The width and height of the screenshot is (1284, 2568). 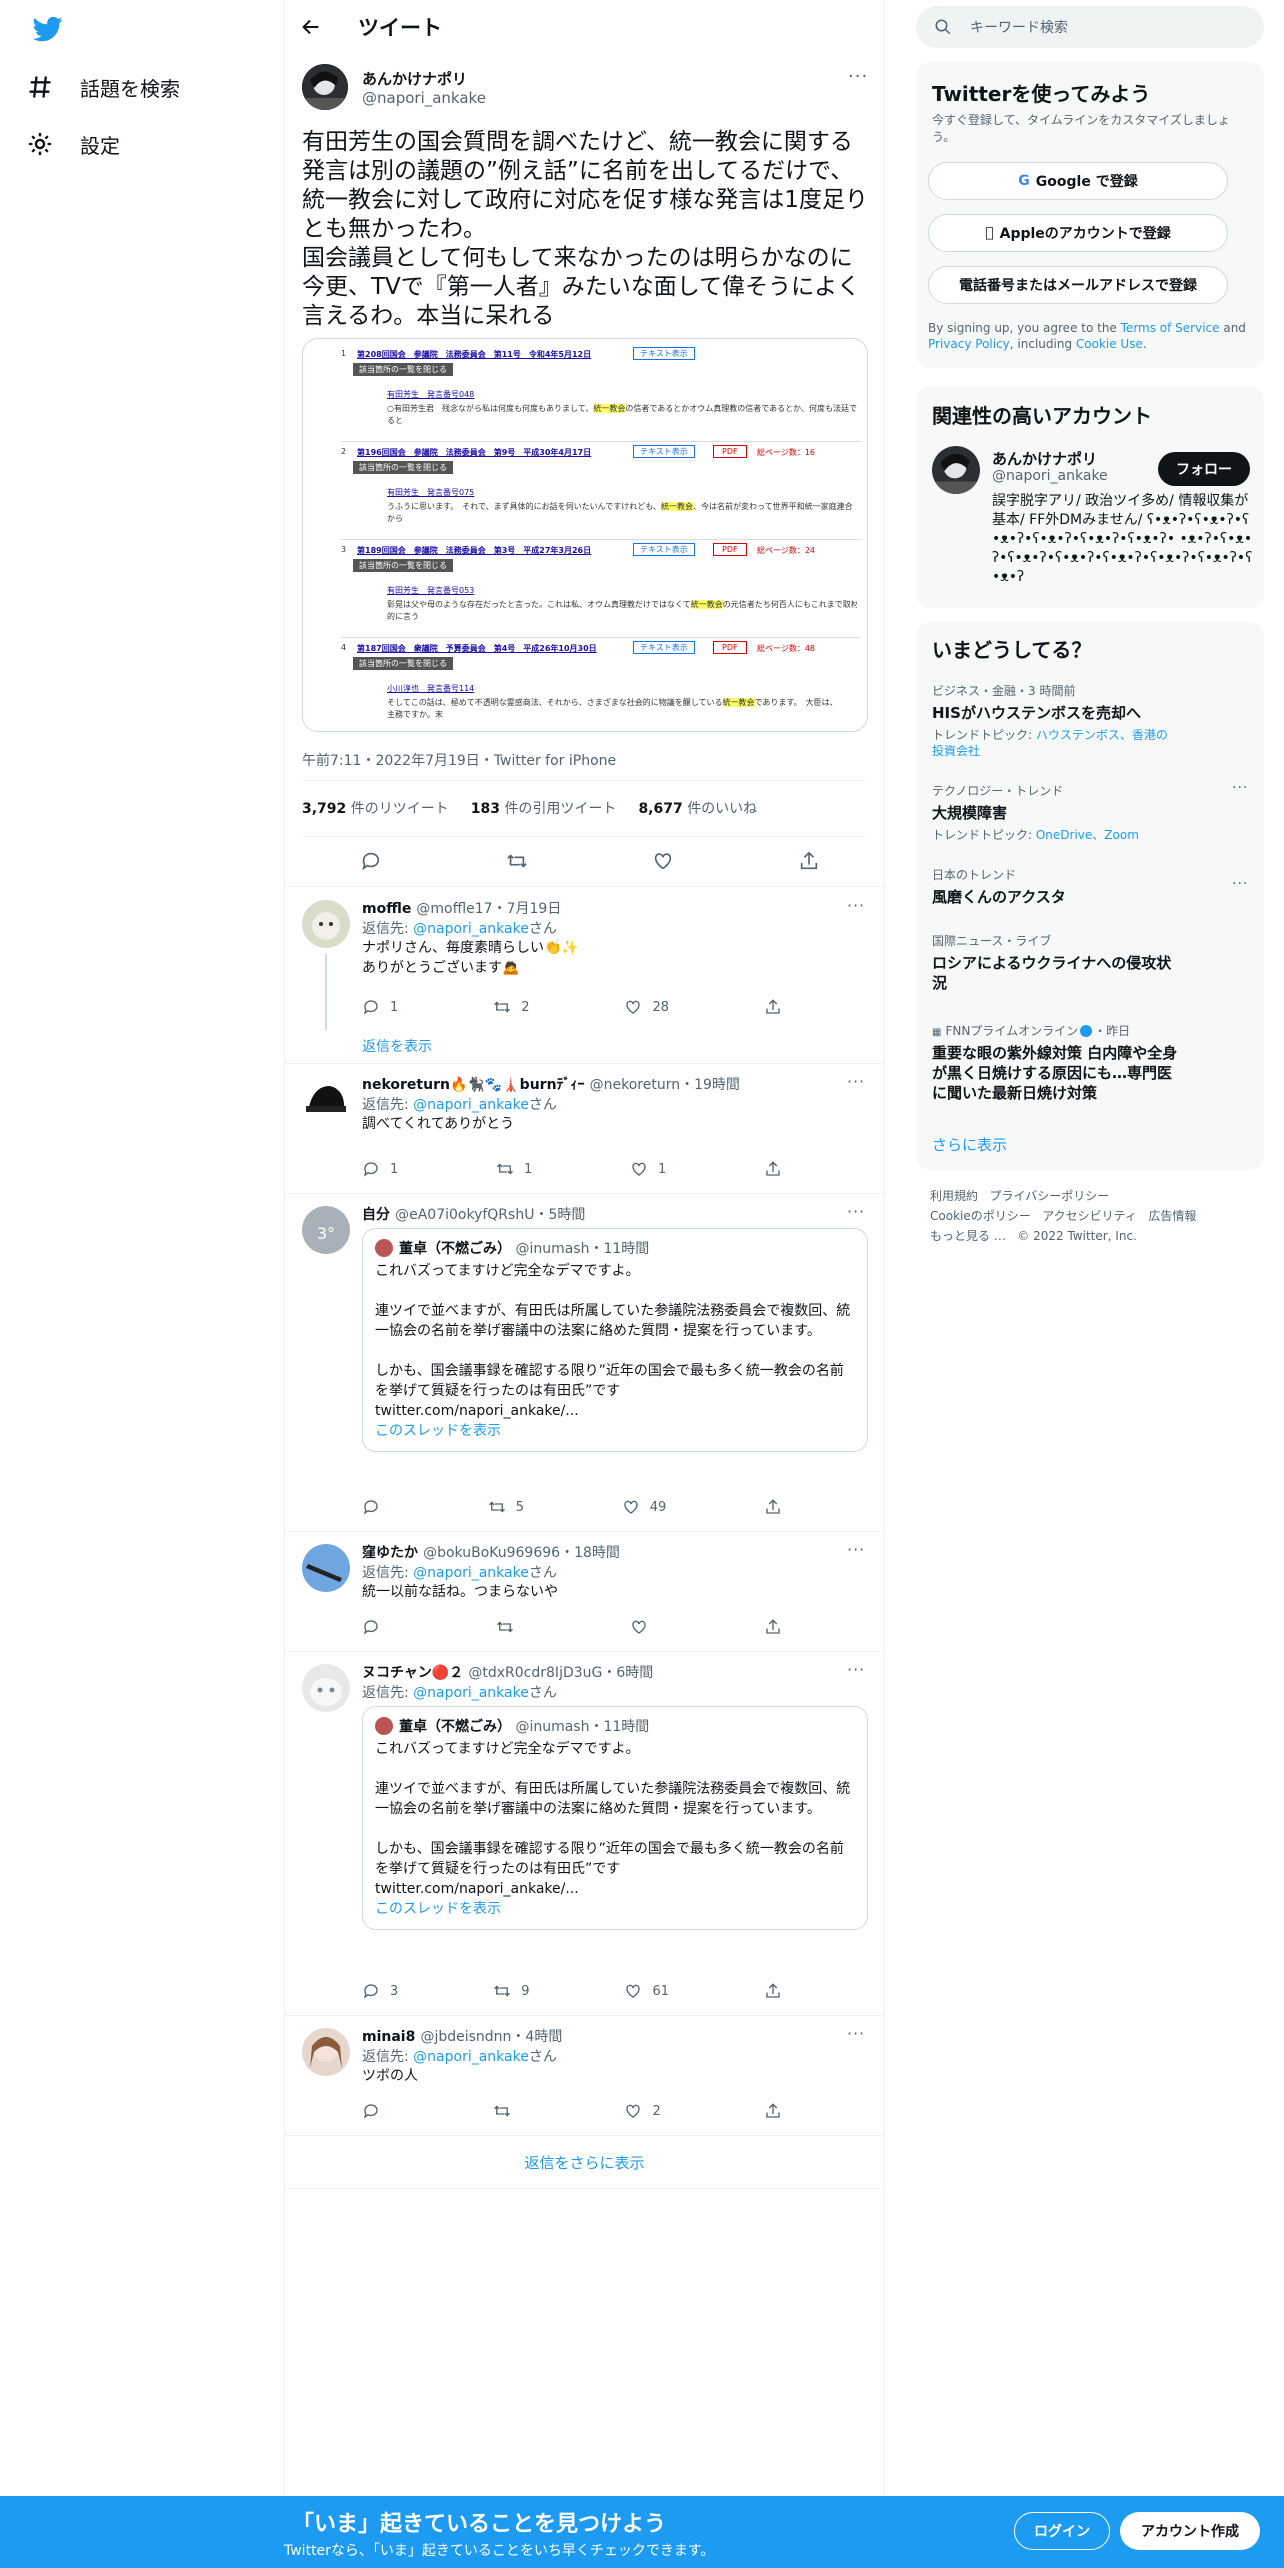 What do you see at coordinates (388, 2037) in the screenshot?
I see `reply-author-name: minai8` at bounding box center [388, 2037].